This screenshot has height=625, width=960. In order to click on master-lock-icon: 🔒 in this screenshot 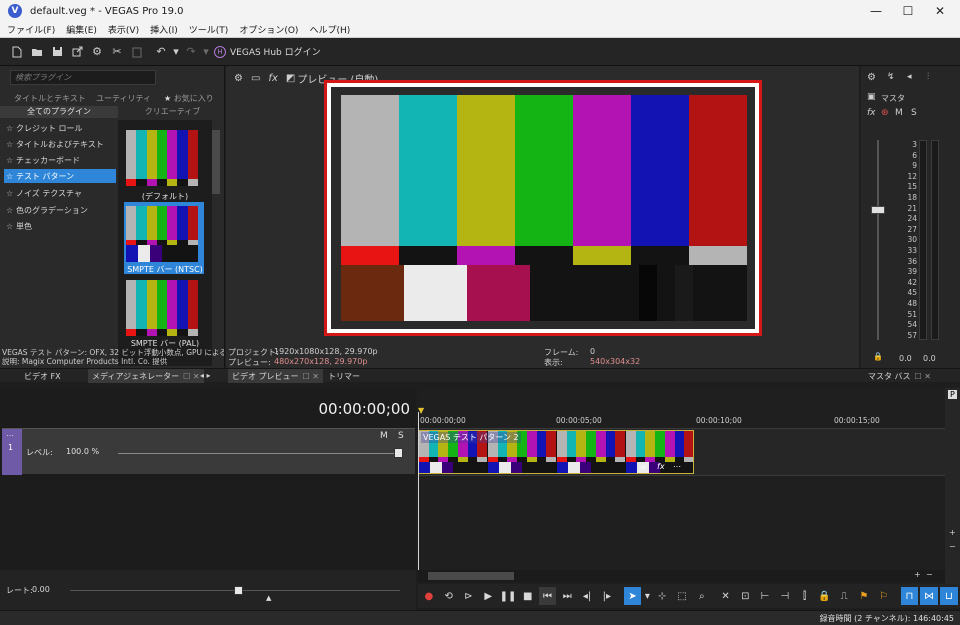, I will do `click(878, 356)`.